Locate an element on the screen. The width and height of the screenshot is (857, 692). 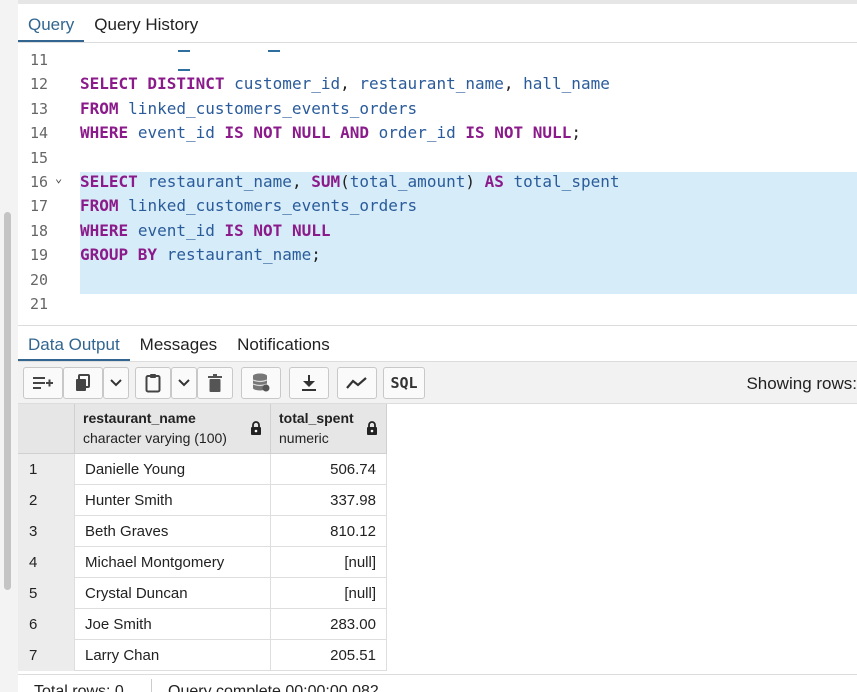
left-scrollbar-thumb is located at coordinates (7, 401).